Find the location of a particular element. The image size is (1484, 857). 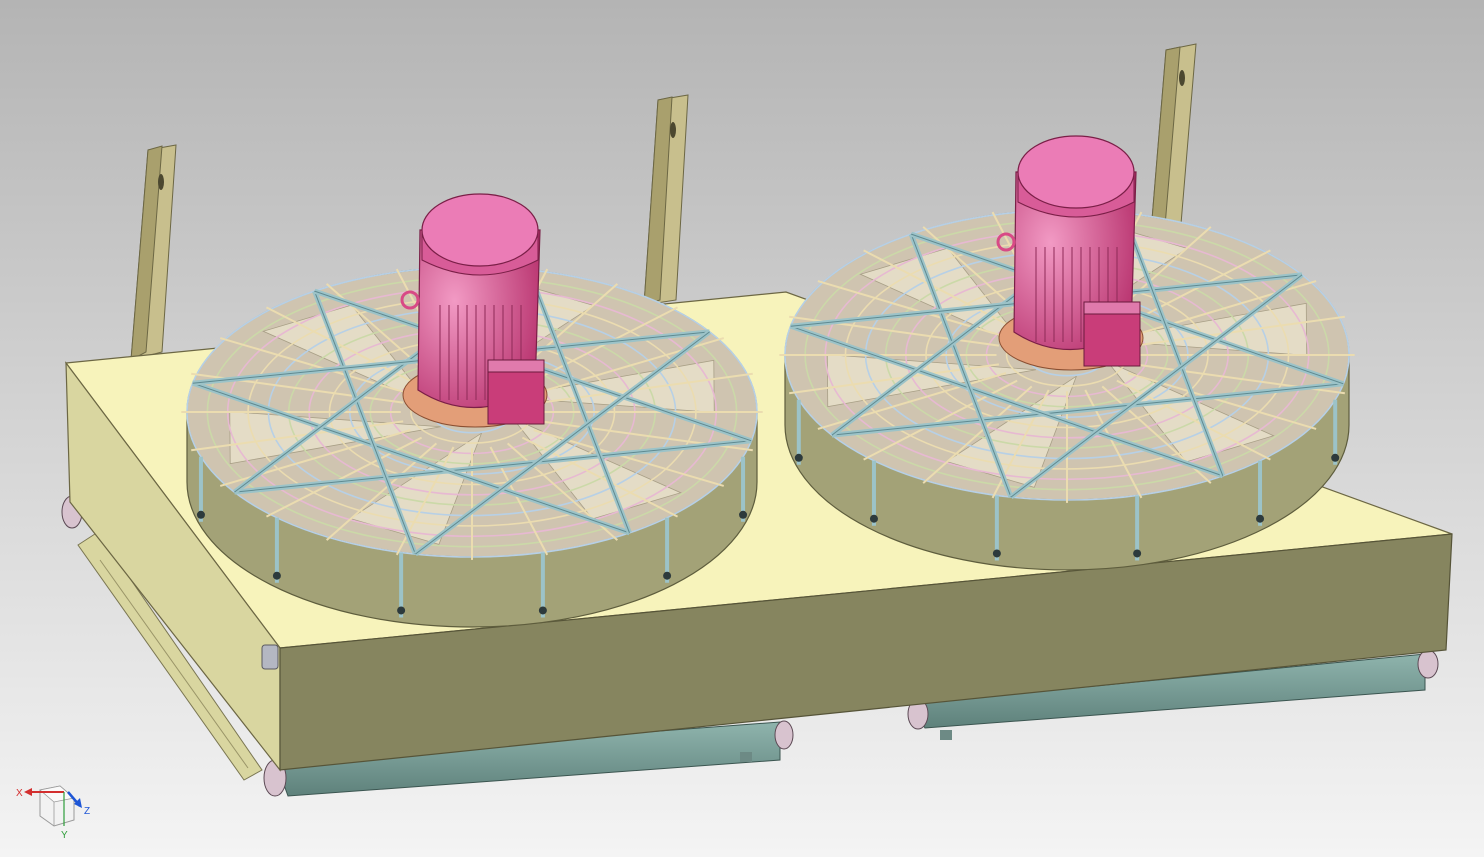

axis-z-label: Z is located at coordinates (87, 811).